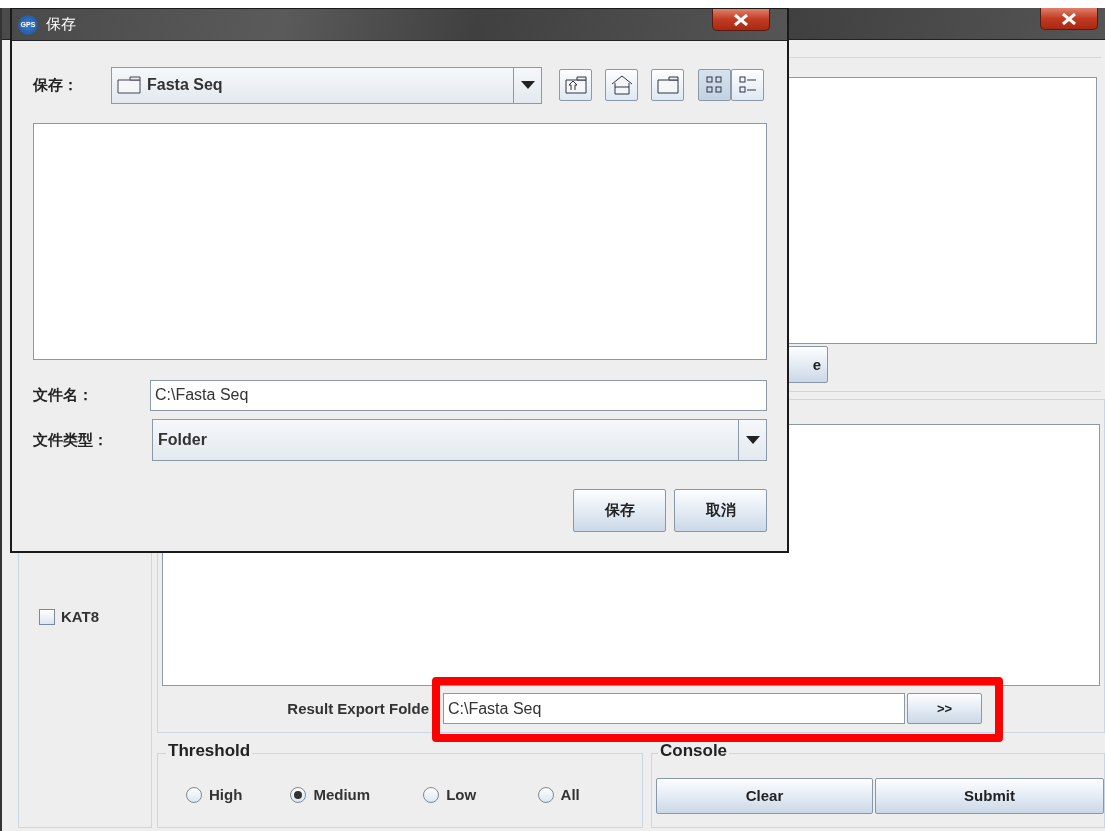 The height and width of the screenshot is (831, 1105). What do you see at coordinates (720, 510) in the screenshot?
I see `dialog-button: 取消` at bounding box center [720, 510].